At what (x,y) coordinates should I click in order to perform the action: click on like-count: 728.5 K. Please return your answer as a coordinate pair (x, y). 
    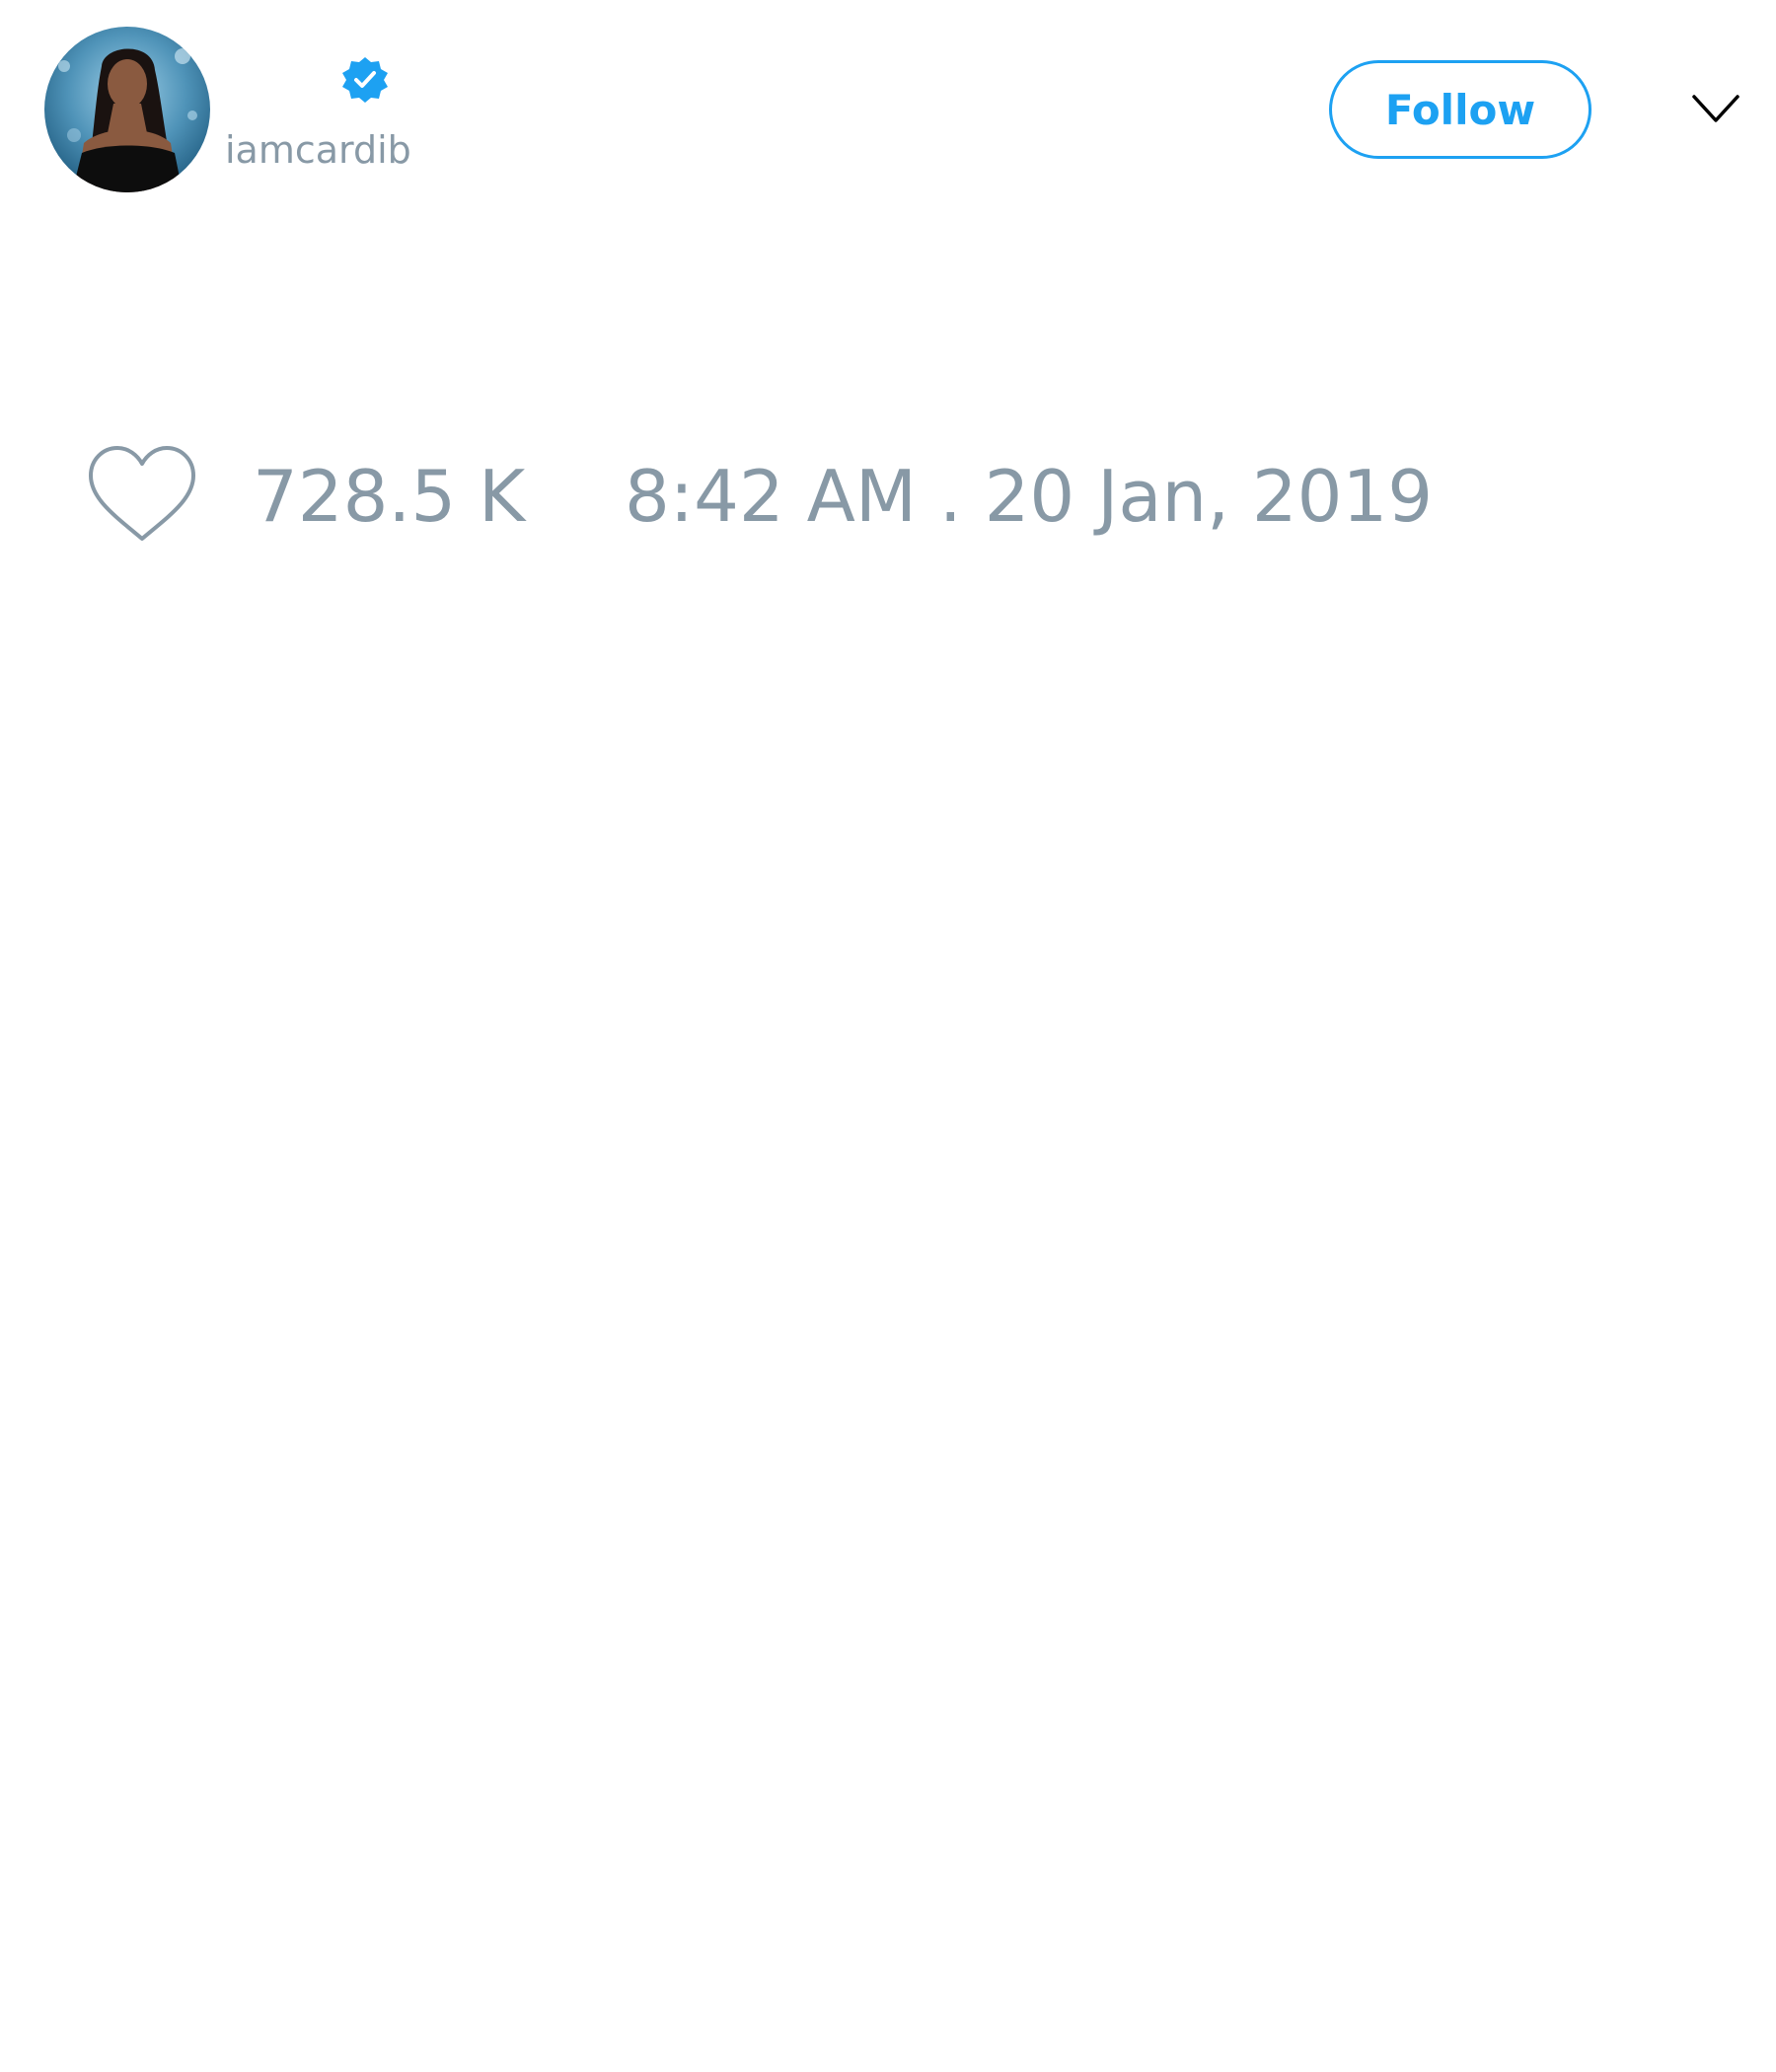
    Looking at the image, I should click on (390, 497).